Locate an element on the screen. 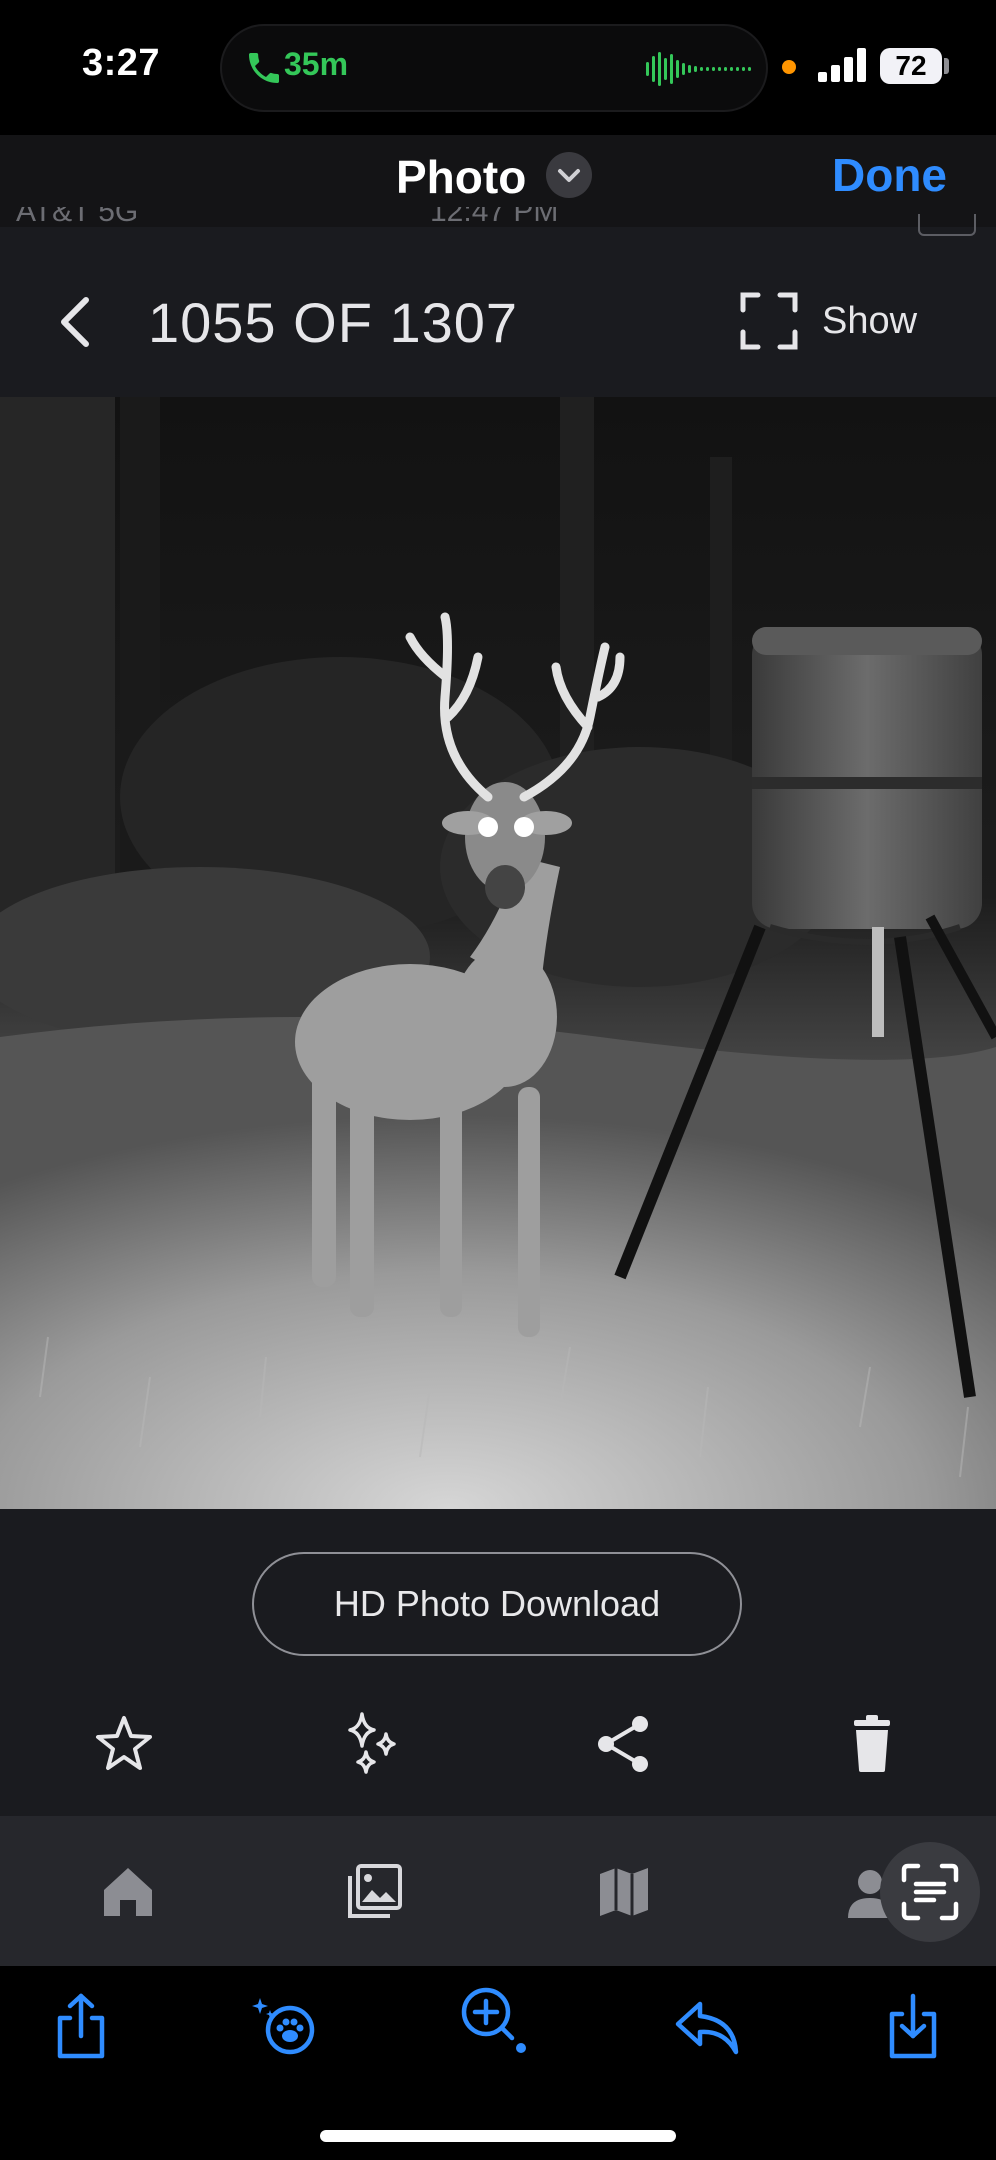  live-text-button is located at coordinates (930, 1892).